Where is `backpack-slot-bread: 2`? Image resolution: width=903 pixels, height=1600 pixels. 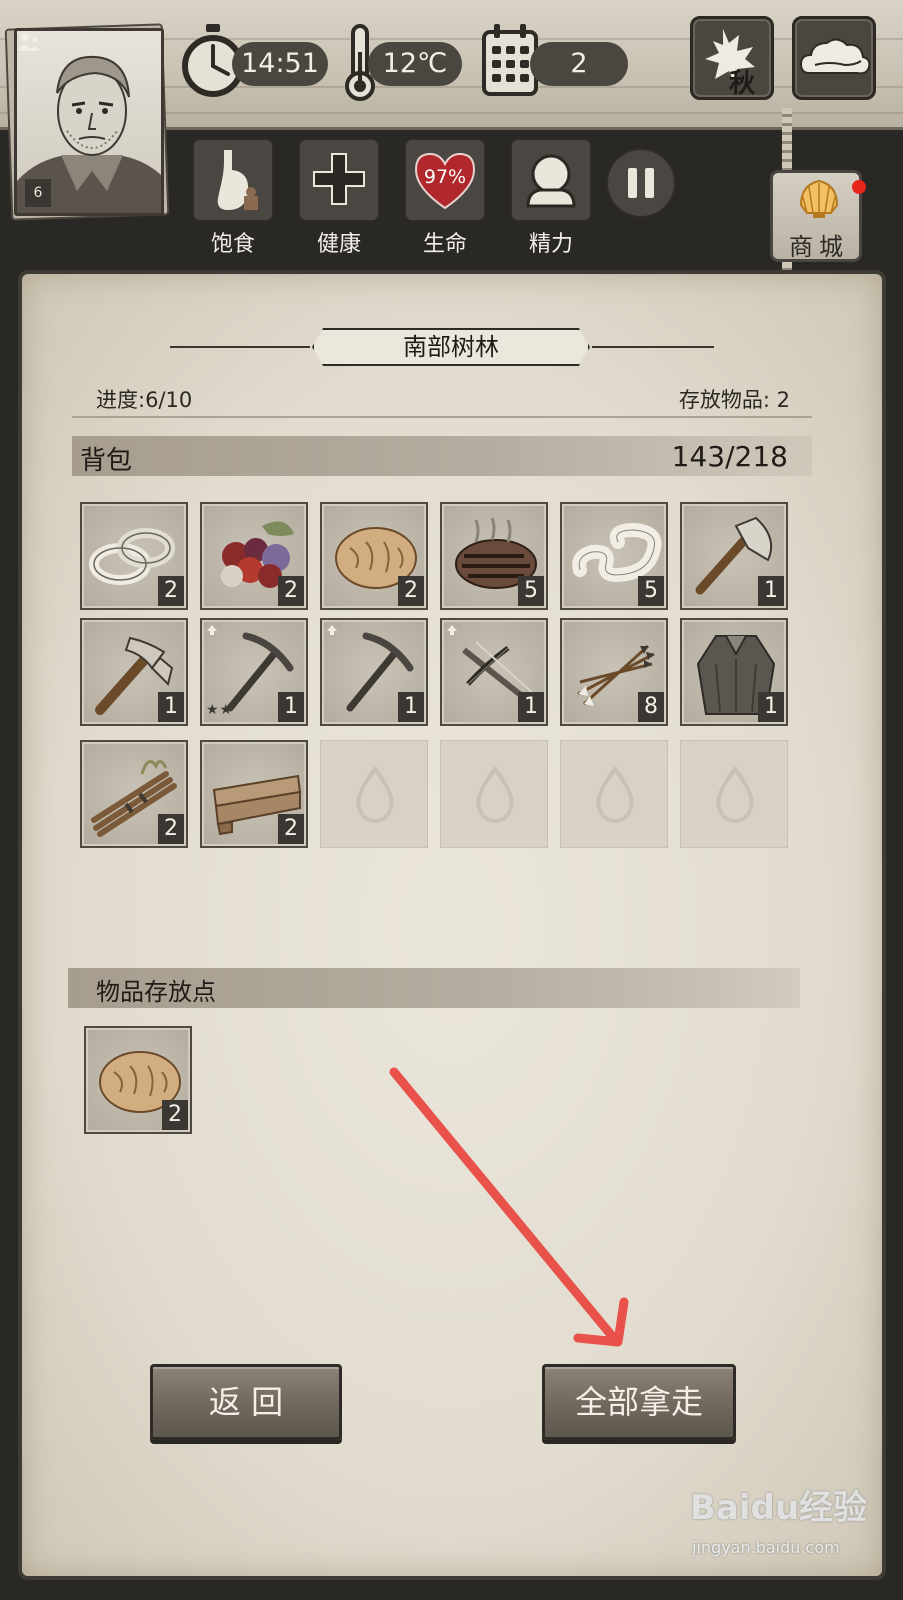 backpack-slot-bread: 2 is located at coordinates (374, 556).